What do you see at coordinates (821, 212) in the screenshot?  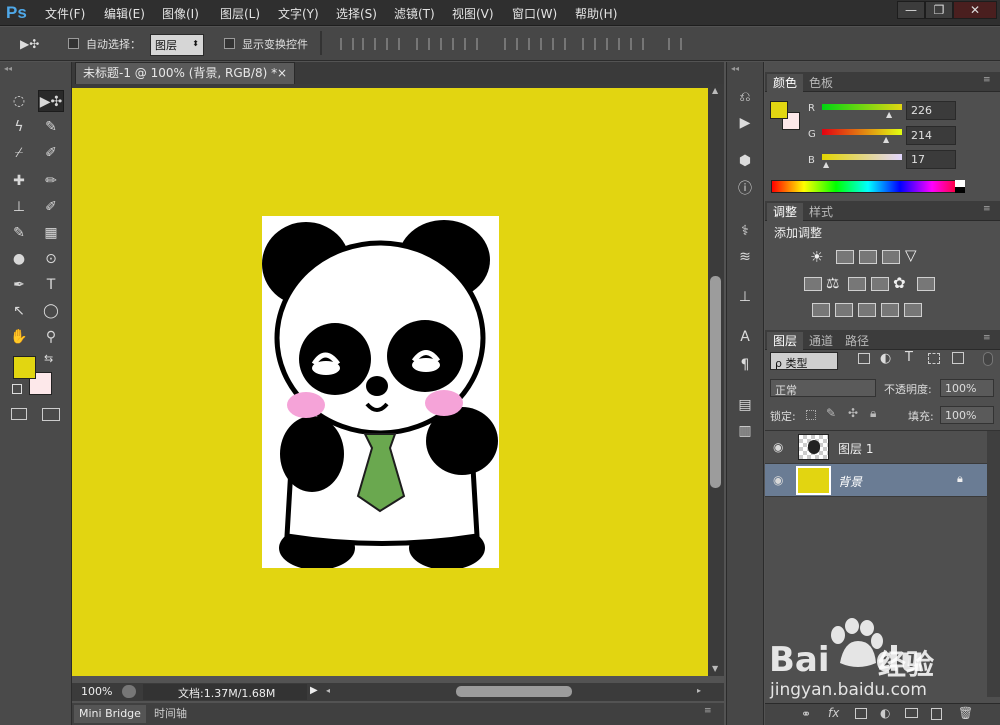 I see `tab-styles: 样式` at bounding box center [821, 212].